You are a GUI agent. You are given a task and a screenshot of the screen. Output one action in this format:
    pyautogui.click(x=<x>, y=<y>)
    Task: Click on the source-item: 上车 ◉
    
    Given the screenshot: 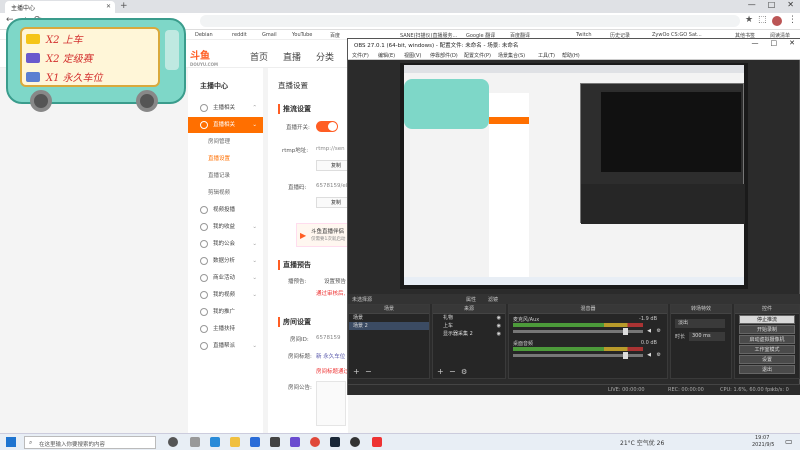 What is the action you would take?
    pyautogui.click(x=469, y=326)
    